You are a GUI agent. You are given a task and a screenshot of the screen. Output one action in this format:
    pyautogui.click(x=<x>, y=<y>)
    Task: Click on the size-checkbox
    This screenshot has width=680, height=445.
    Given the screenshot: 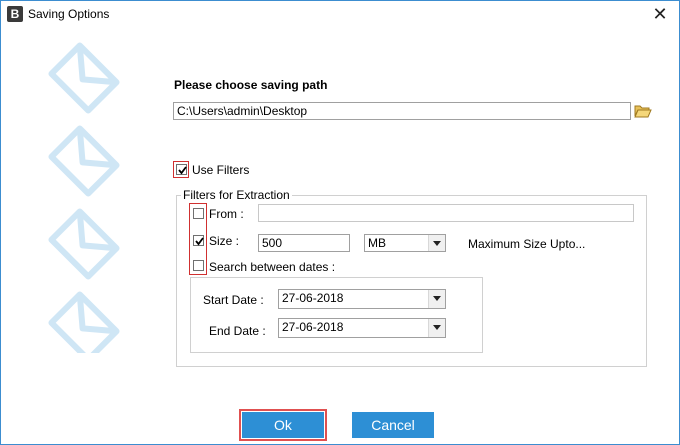 What is the action you would take?
    pyautogui.click(x=198, y=240)
    